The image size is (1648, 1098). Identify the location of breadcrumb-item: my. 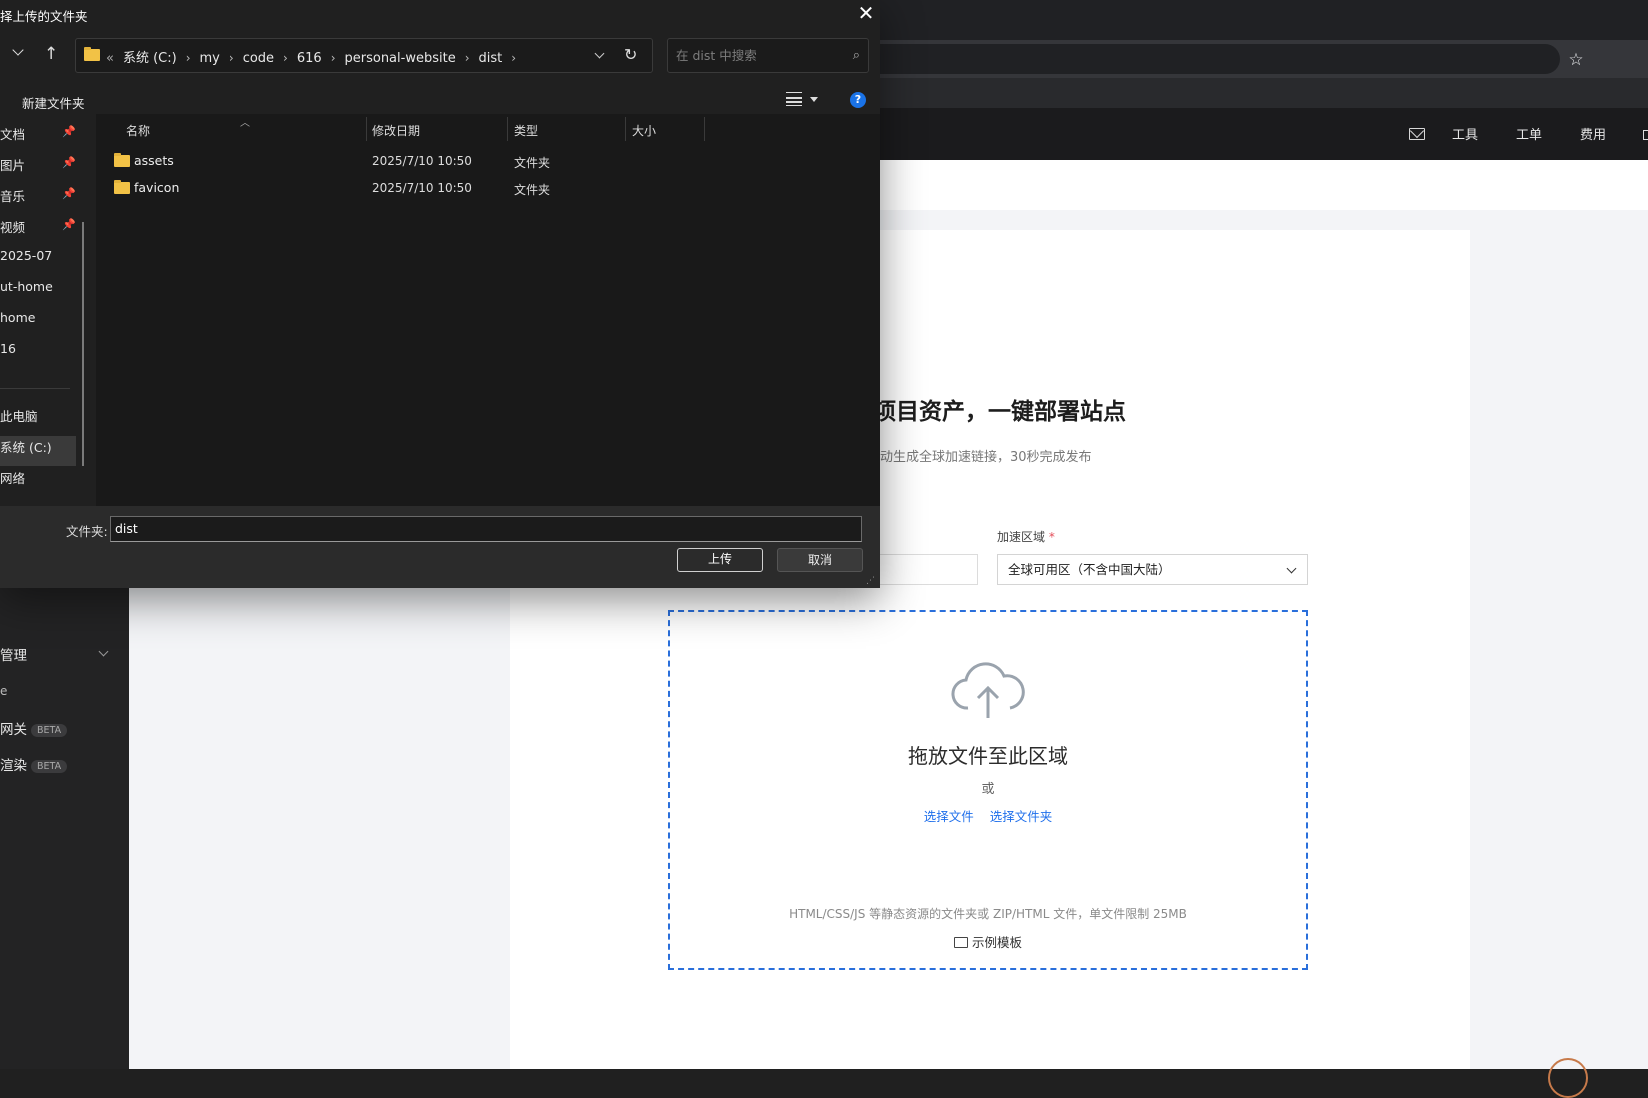
(210, 58).